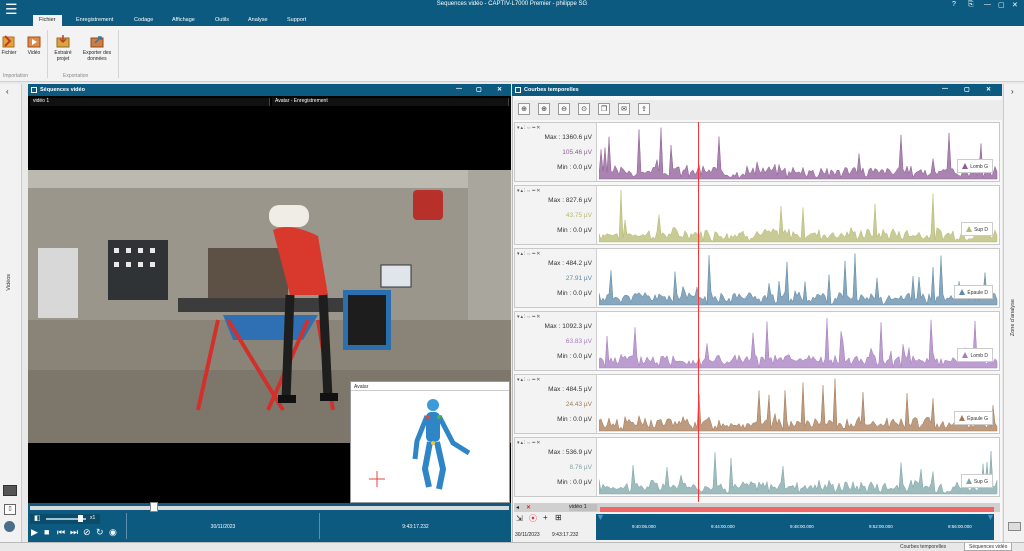  Describe the element at coordinates (1012, 91) in the screenshot. I see `collapse-right-icon: ›` at that location.